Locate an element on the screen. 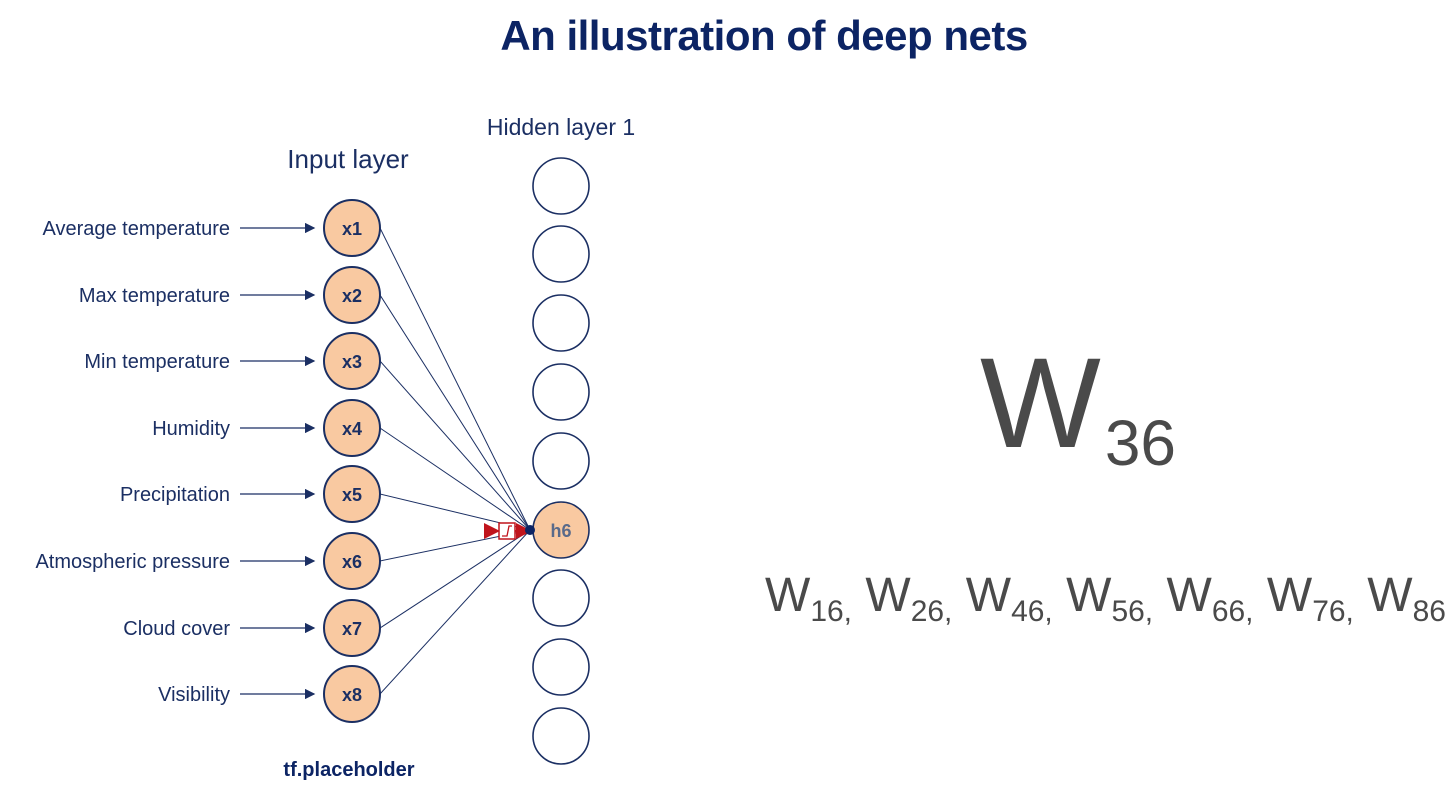 The height and width of the screenshot is (795, 1454). input-node-label: x6 is located at coordinates (352, 562).